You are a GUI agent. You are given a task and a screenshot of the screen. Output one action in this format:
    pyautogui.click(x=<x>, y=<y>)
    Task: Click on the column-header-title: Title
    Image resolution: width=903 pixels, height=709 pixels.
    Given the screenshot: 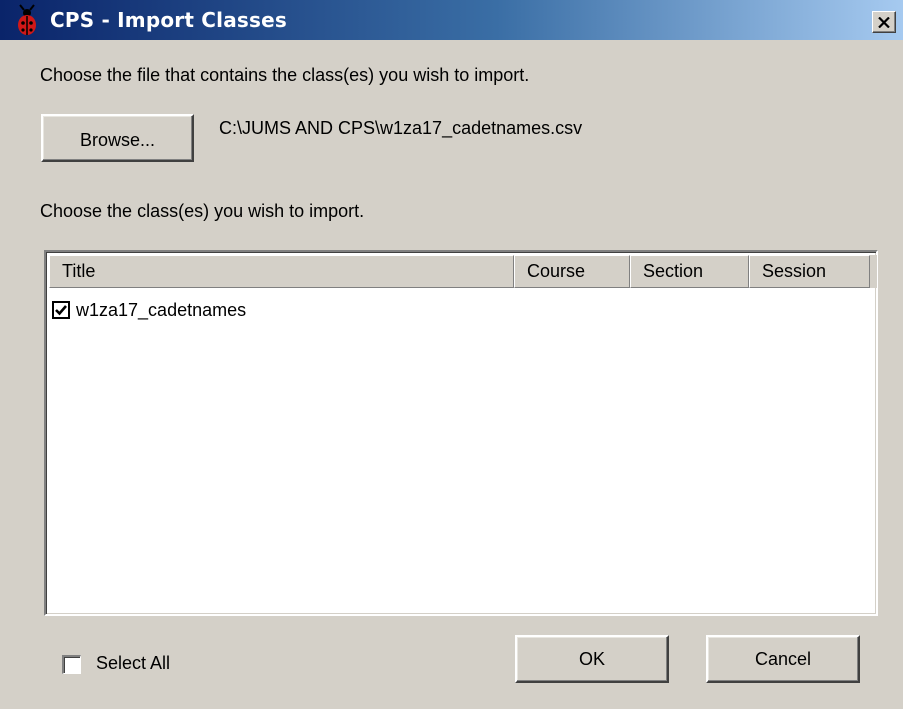 What is the action you would take?
    pyautogui.click(x=281, y=271)
    